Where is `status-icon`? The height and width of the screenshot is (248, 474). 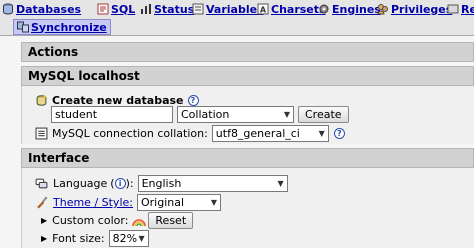
status-icon is located at coordinates (146, 9).